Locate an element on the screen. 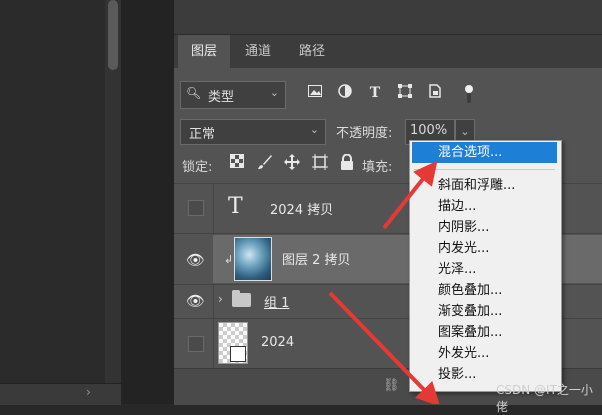 The image size is (602, 415). fill-label: 填充: is located at coordinates (377, 167).